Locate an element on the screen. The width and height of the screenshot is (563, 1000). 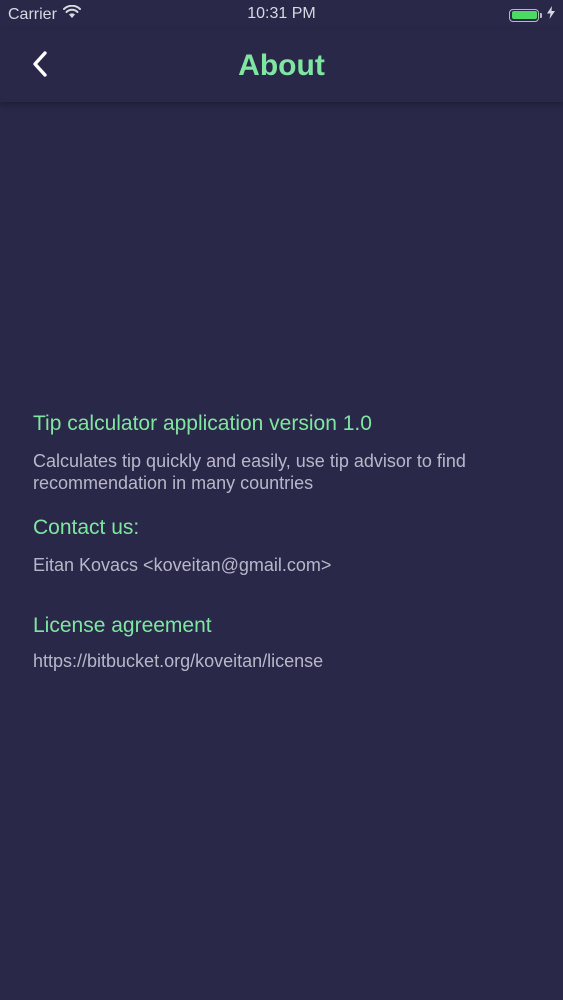
license-link: https://bitbucket.org/koveitan/license is located at coordinates (283, 661).